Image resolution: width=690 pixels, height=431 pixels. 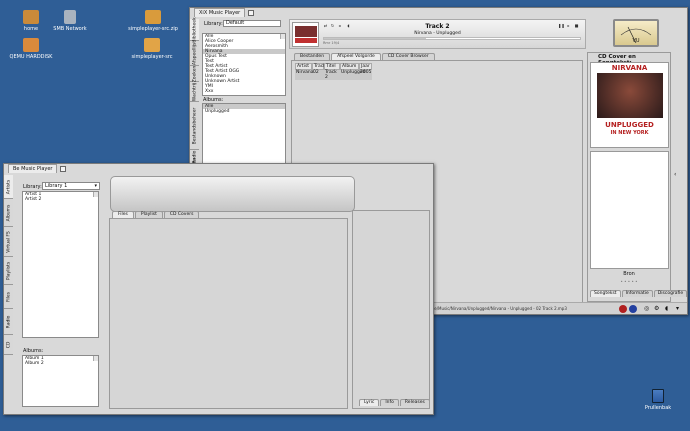 I want to click on vtab-files: Bestandsbeheer, so click(x=194, y=126).